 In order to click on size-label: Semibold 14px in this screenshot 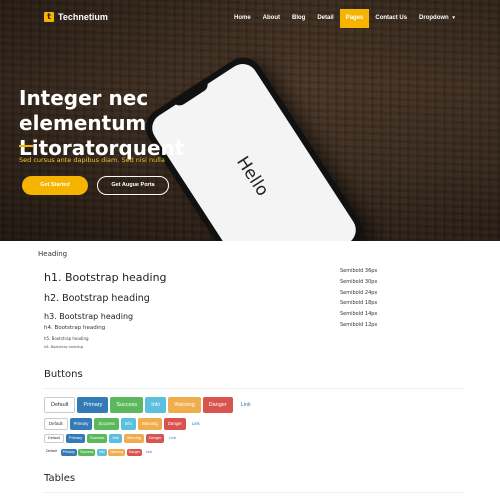, I will do `click(359, 314)`.